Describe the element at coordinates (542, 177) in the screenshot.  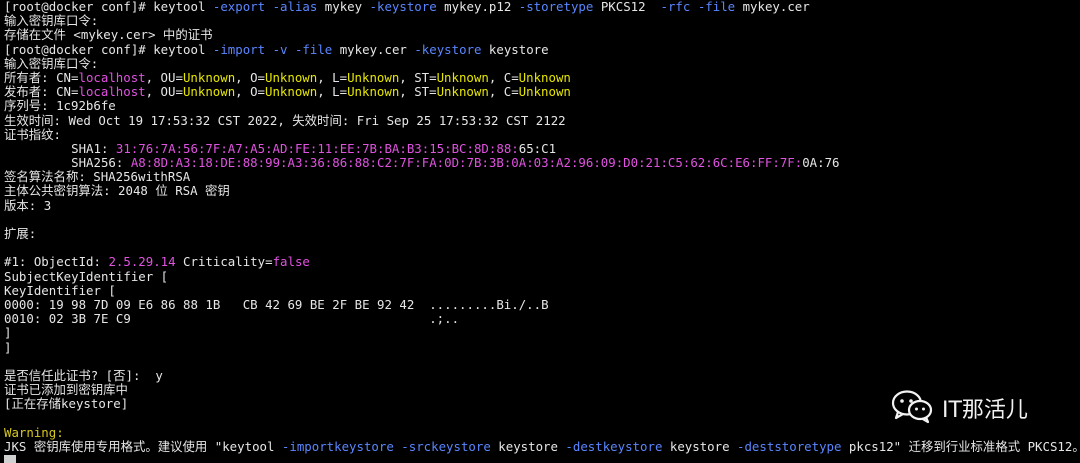
I see `terminal-line: 签名算法名称: SHA256withRSA` at that location.